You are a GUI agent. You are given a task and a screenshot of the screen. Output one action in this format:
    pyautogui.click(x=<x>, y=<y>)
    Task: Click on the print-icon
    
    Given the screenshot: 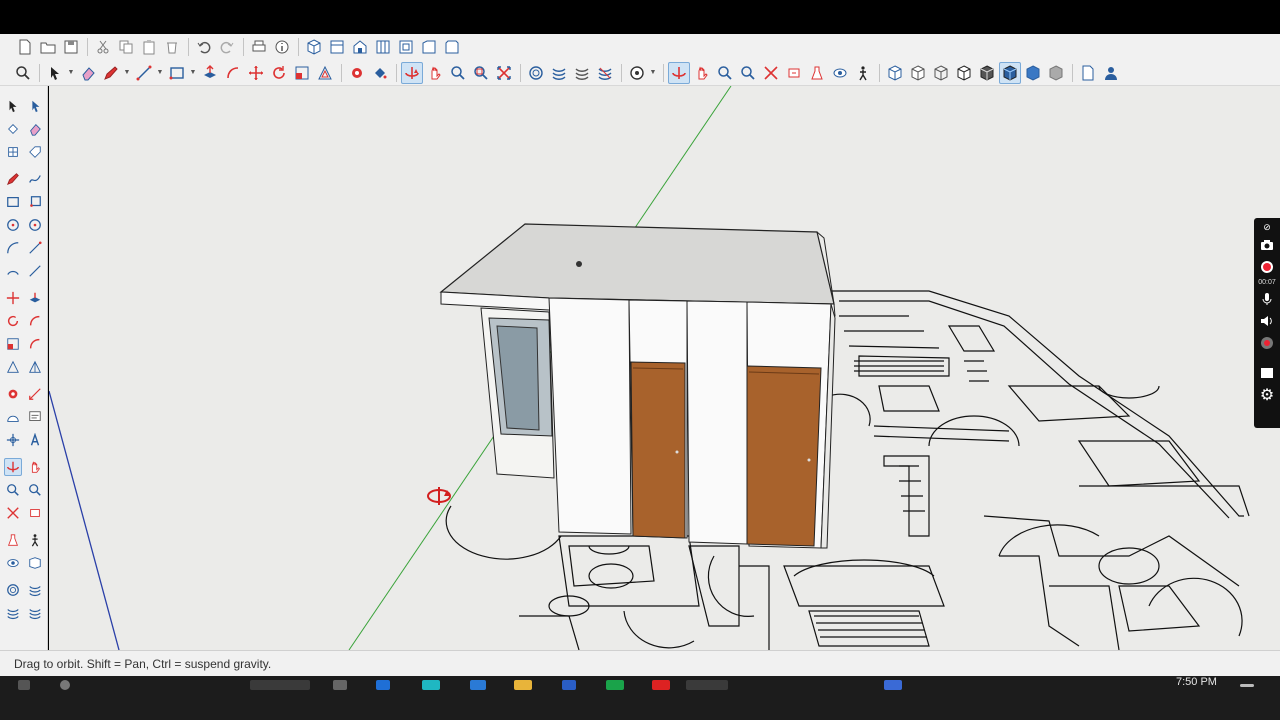 What is the action you would take?
    pyautogui.click(x=259, y=47)
    